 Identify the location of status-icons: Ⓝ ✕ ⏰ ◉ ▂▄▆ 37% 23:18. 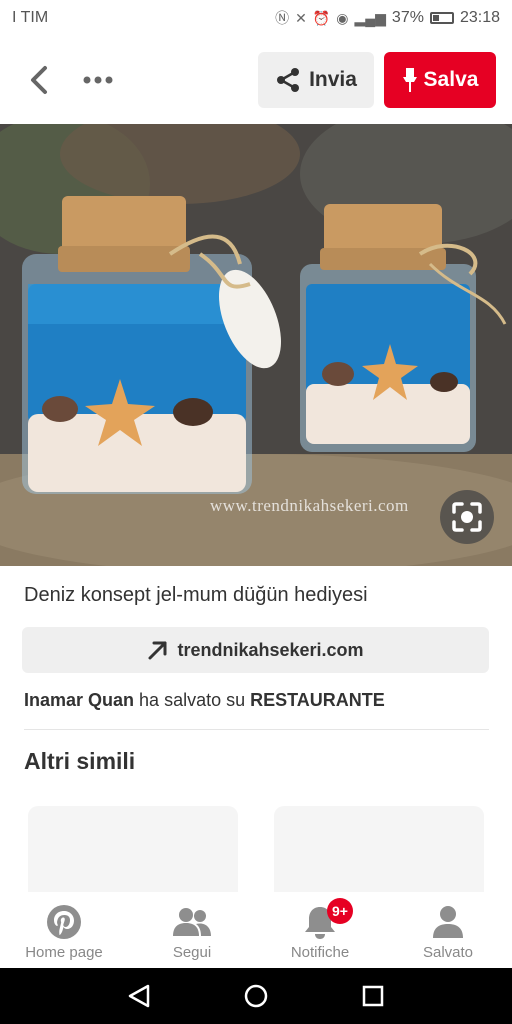
(387, 18).